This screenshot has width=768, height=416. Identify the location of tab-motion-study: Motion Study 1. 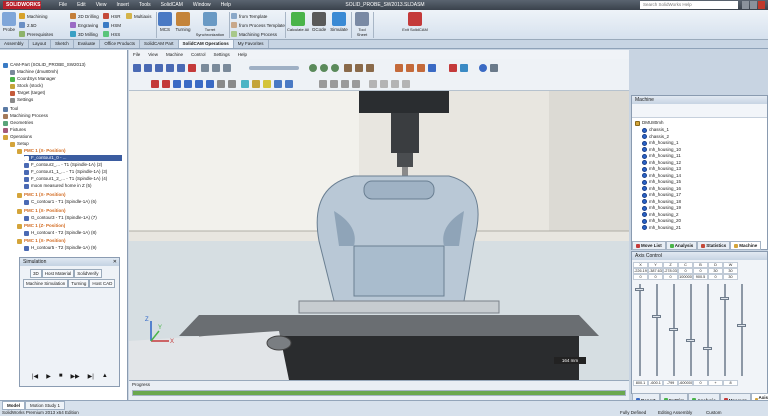
(45, 405).